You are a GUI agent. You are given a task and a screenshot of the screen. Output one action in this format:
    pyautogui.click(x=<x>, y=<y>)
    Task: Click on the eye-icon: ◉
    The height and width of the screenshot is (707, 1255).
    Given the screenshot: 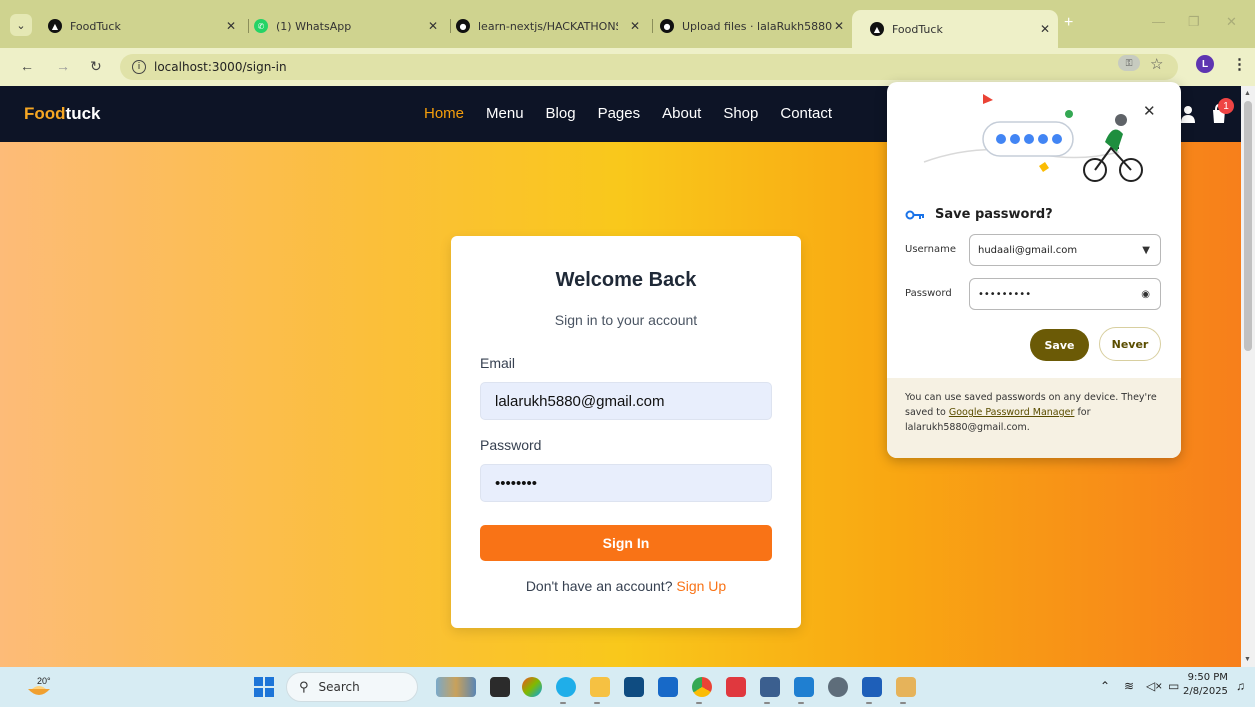 What is the action you would take?
    pyautogui.click(x=1145, y=294)
    